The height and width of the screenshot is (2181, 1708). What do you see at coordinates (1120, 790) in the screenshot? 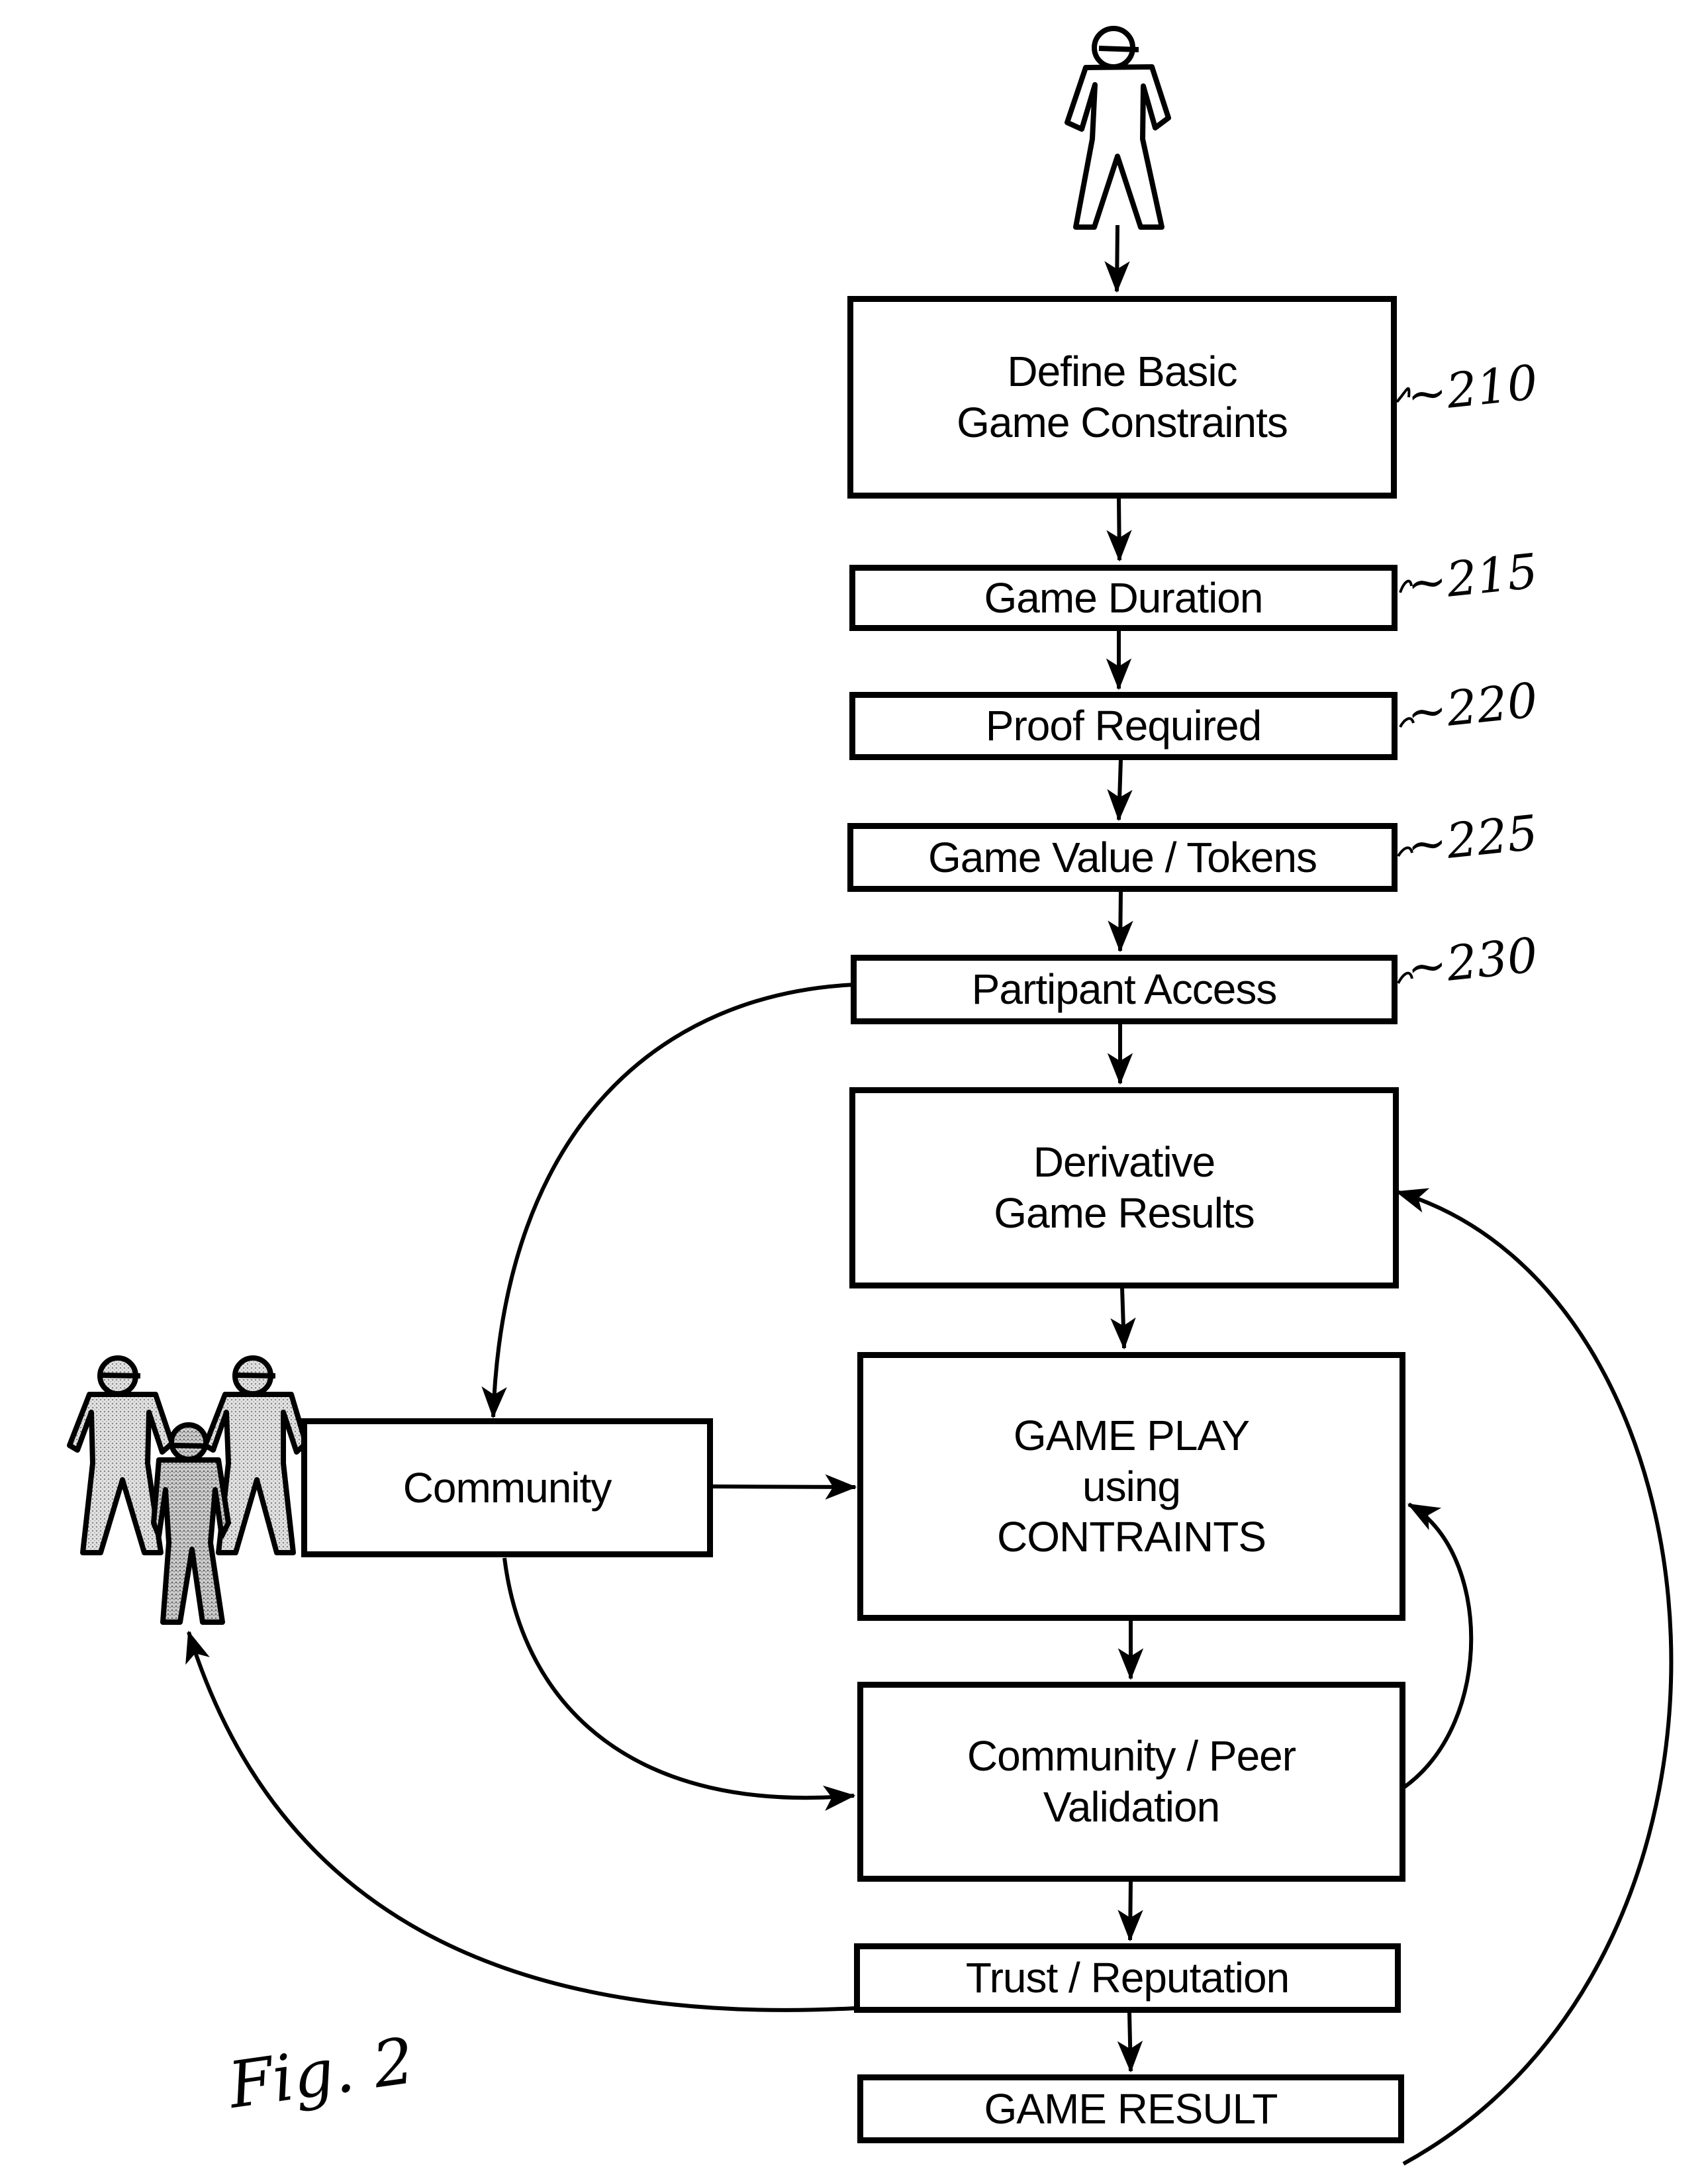
I see `arrow-proof-to-value` at bounding box center [1120, 790].